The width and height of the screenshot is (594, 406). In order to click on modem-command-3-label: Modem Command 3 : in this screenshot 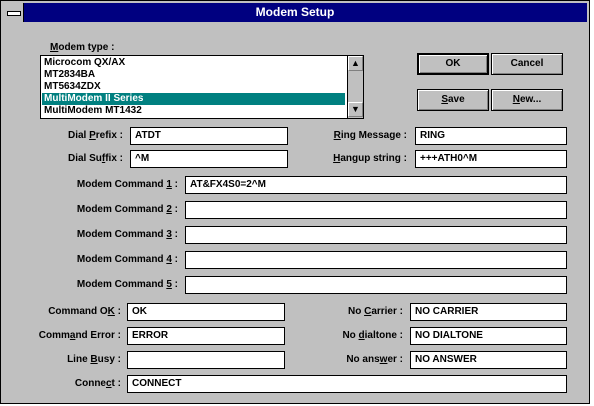, I will do `click(127, 234)`.